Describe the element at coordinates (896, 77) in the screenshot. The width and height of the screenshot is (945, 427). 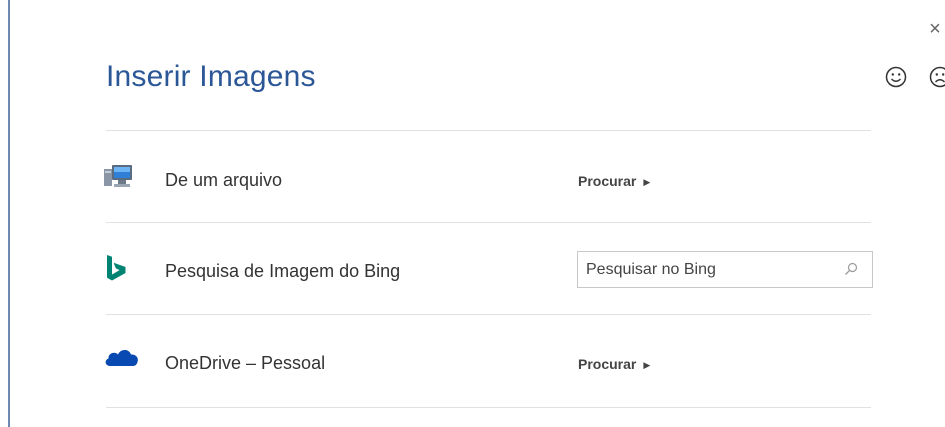
I see `smiley-happy-icon` at that location.